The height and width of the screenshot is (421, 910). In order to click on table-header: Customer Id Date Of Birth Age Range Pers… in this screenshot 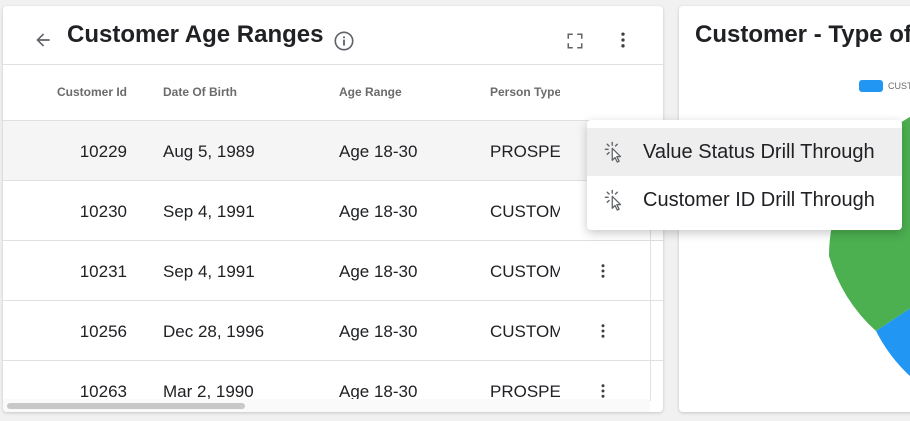, I will do `click(333, 92)`.